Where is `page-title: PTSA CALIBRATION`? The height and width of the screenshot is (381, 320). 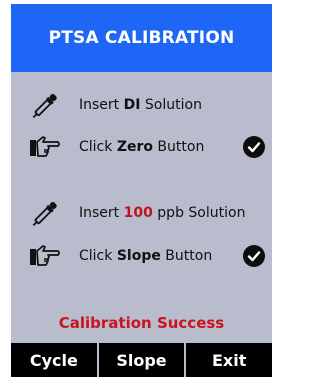
page-title: PTSA CALIBRATION is located at coordinates (141, 38).